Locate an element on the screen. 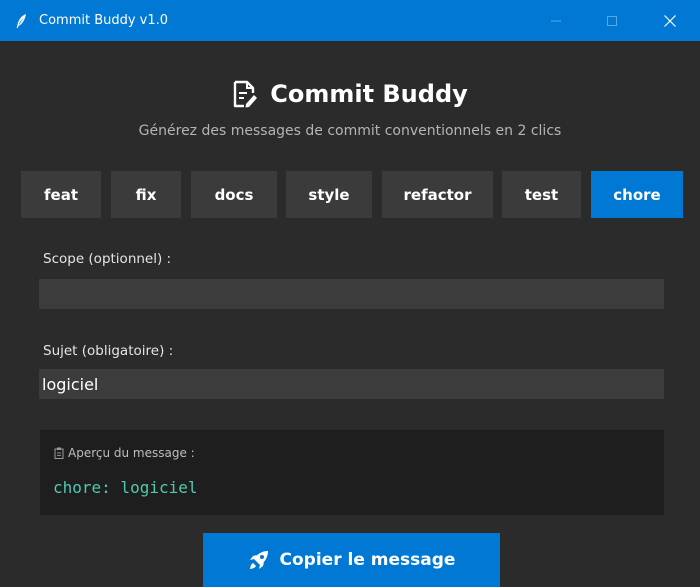 The height and width of the screenshot is (587, 700). type-button-feat: feat is located at coordinates (61, 194).